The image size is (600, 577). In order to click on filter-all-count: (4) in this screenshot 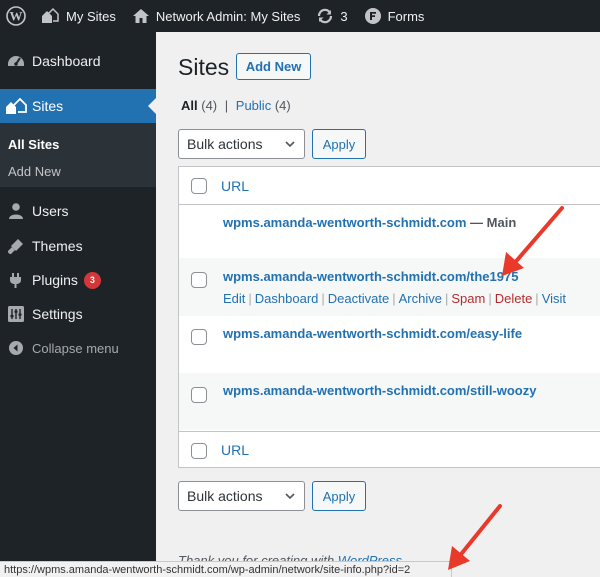, I will do `click(209, 105)`.